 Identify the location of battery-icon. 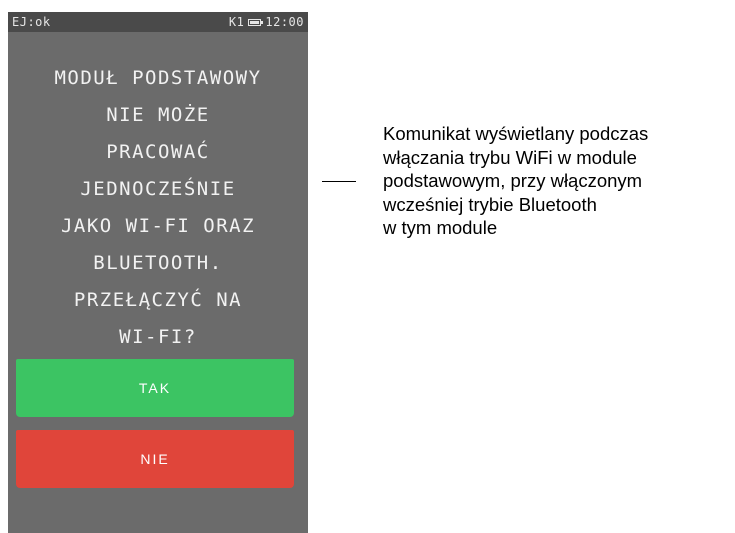
(256, 22).